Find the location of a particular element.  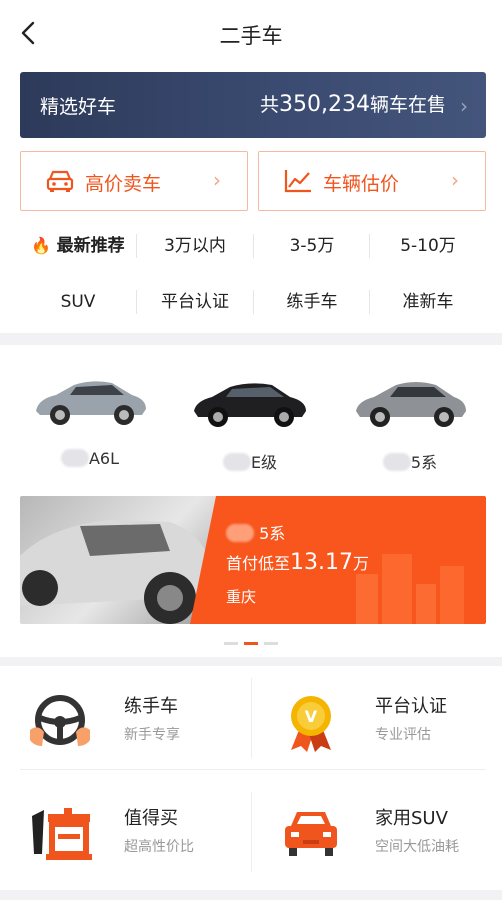

carousel-indicator is located at coordinates (251, 643).